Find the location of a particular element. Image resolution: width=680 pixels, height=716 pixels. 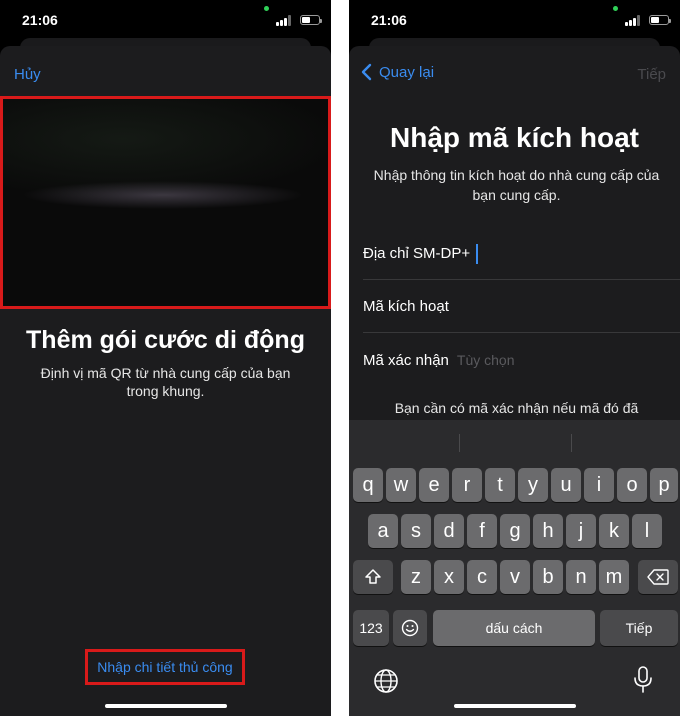

shift-icon is located at coordinates (373, 576).